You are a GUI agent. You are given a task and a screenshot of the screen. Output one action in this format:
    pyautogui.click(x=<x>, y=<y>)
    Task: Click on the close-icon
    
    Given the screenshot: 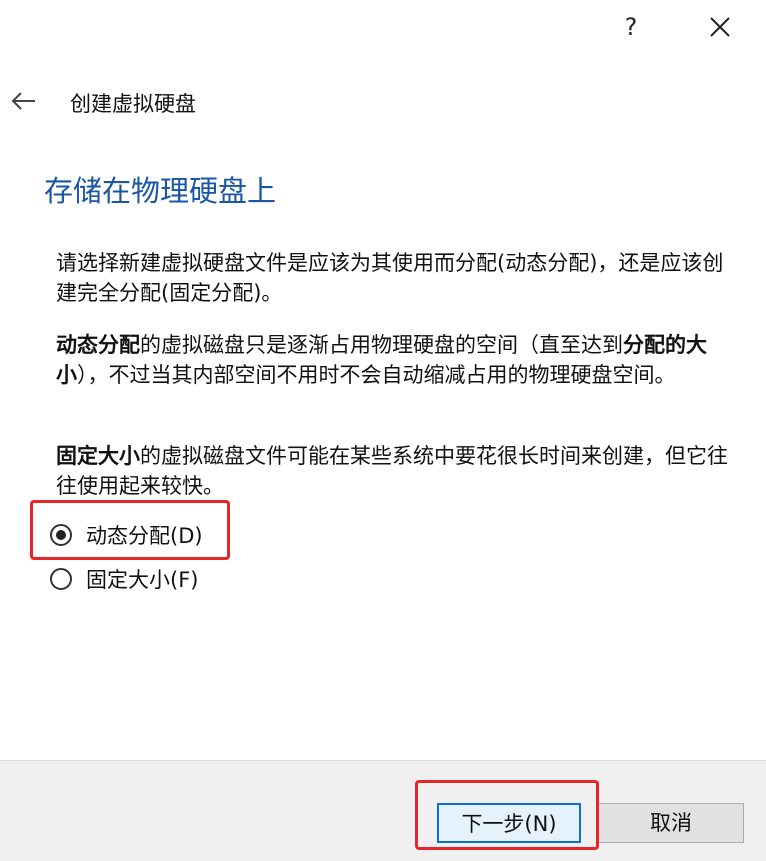 What is the action you would take?
    pyautogui.click(x=720, y=27)
    